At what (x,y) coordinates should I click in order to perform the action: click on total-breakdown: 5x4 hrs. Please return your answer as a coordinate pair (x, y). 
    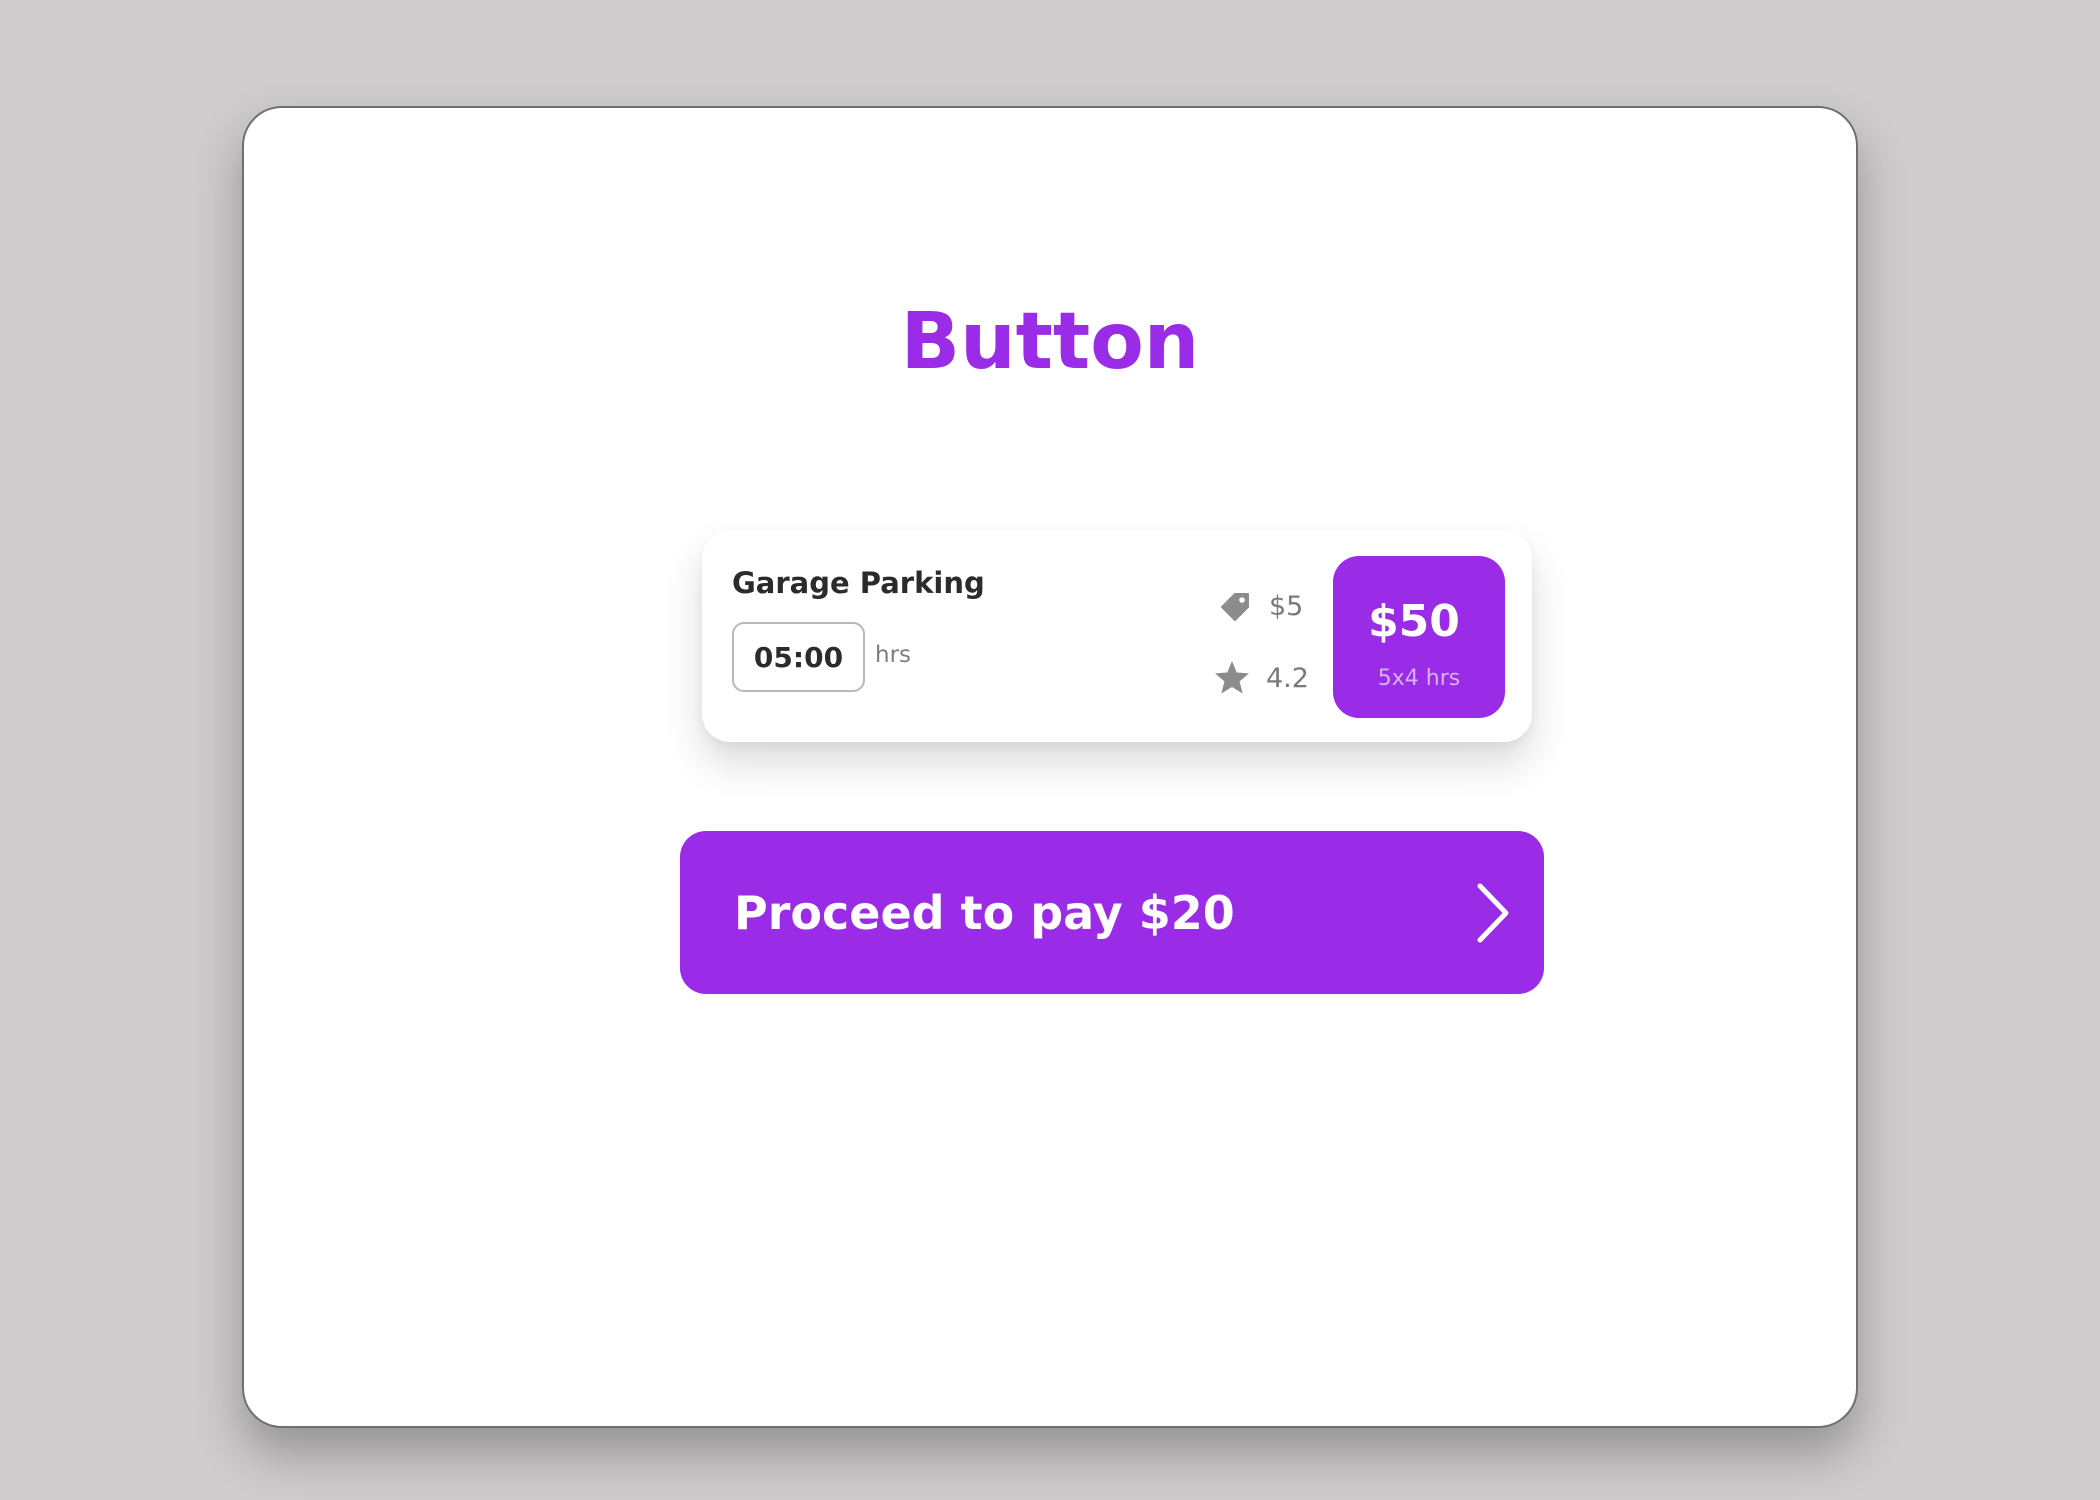
    Looking at the image, I should click on (1419, 678).